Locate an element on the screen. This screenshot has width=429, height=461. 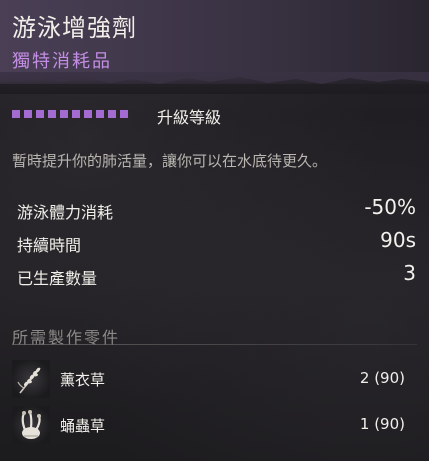
stat-row-duration: 持續時間 90s is located at coordinates (214, 244).